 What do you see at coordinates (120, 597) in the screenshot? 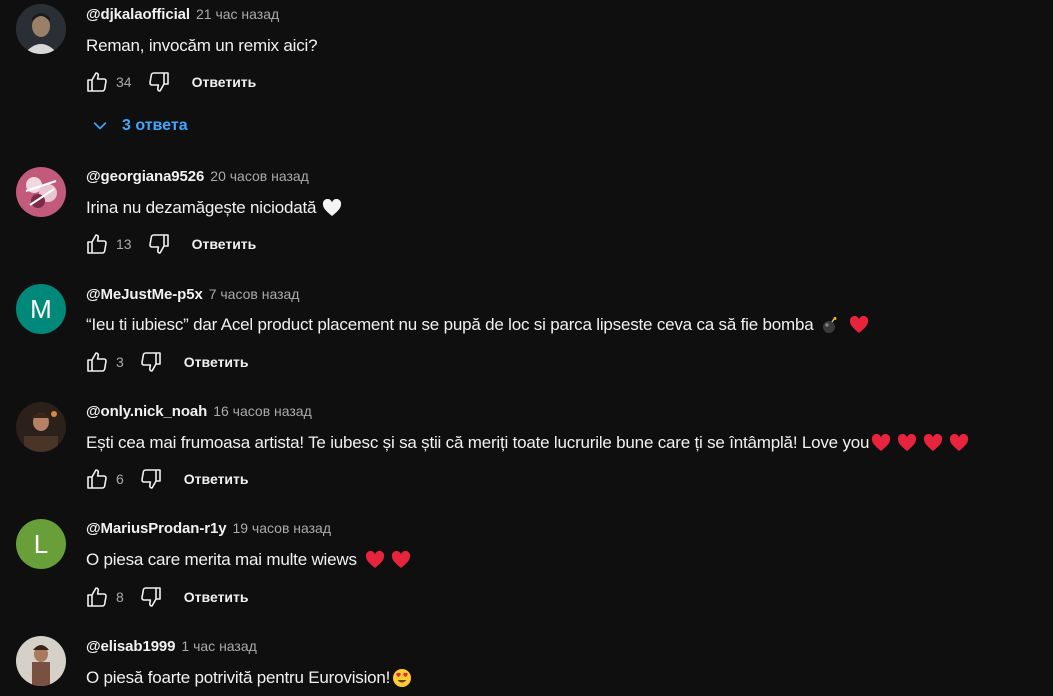
I see `like-count: 8` at bounding box center [120, 597].